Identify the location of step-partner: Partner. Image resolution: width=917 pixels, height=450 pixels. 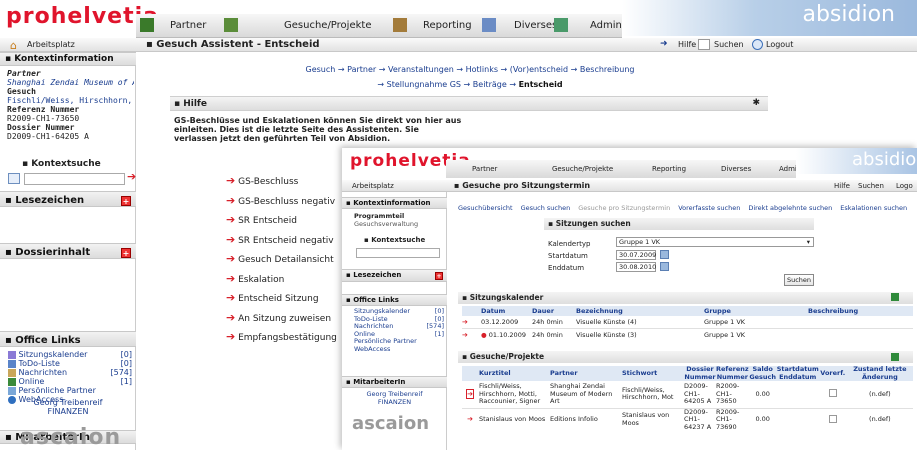
(361, 69).